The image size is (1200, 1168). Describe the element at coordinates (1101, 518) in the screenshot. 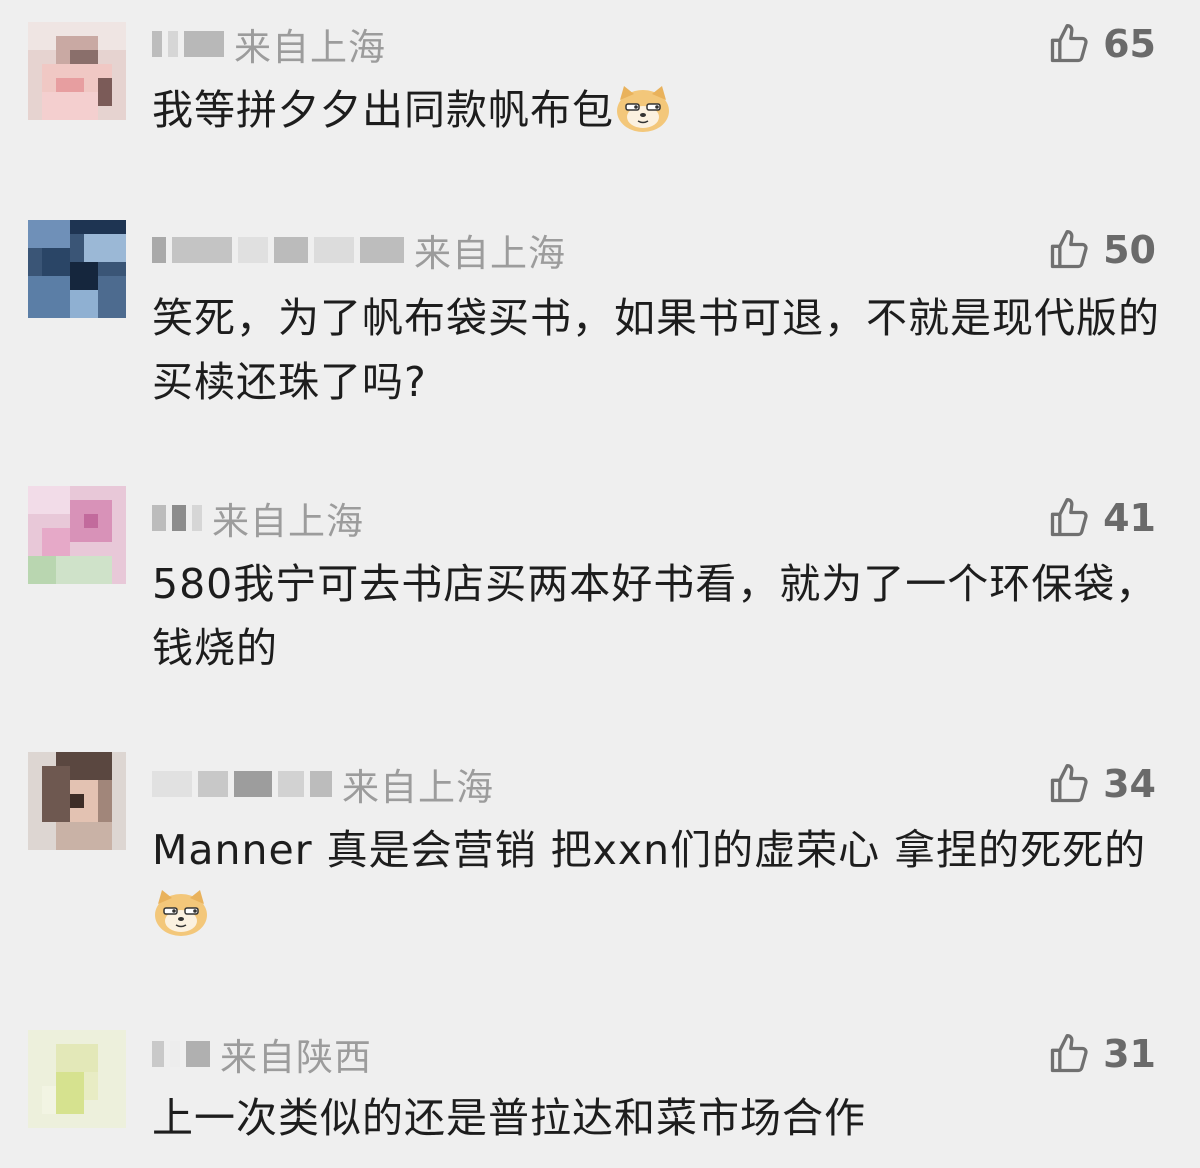

I see `like-button: 41` at that location.